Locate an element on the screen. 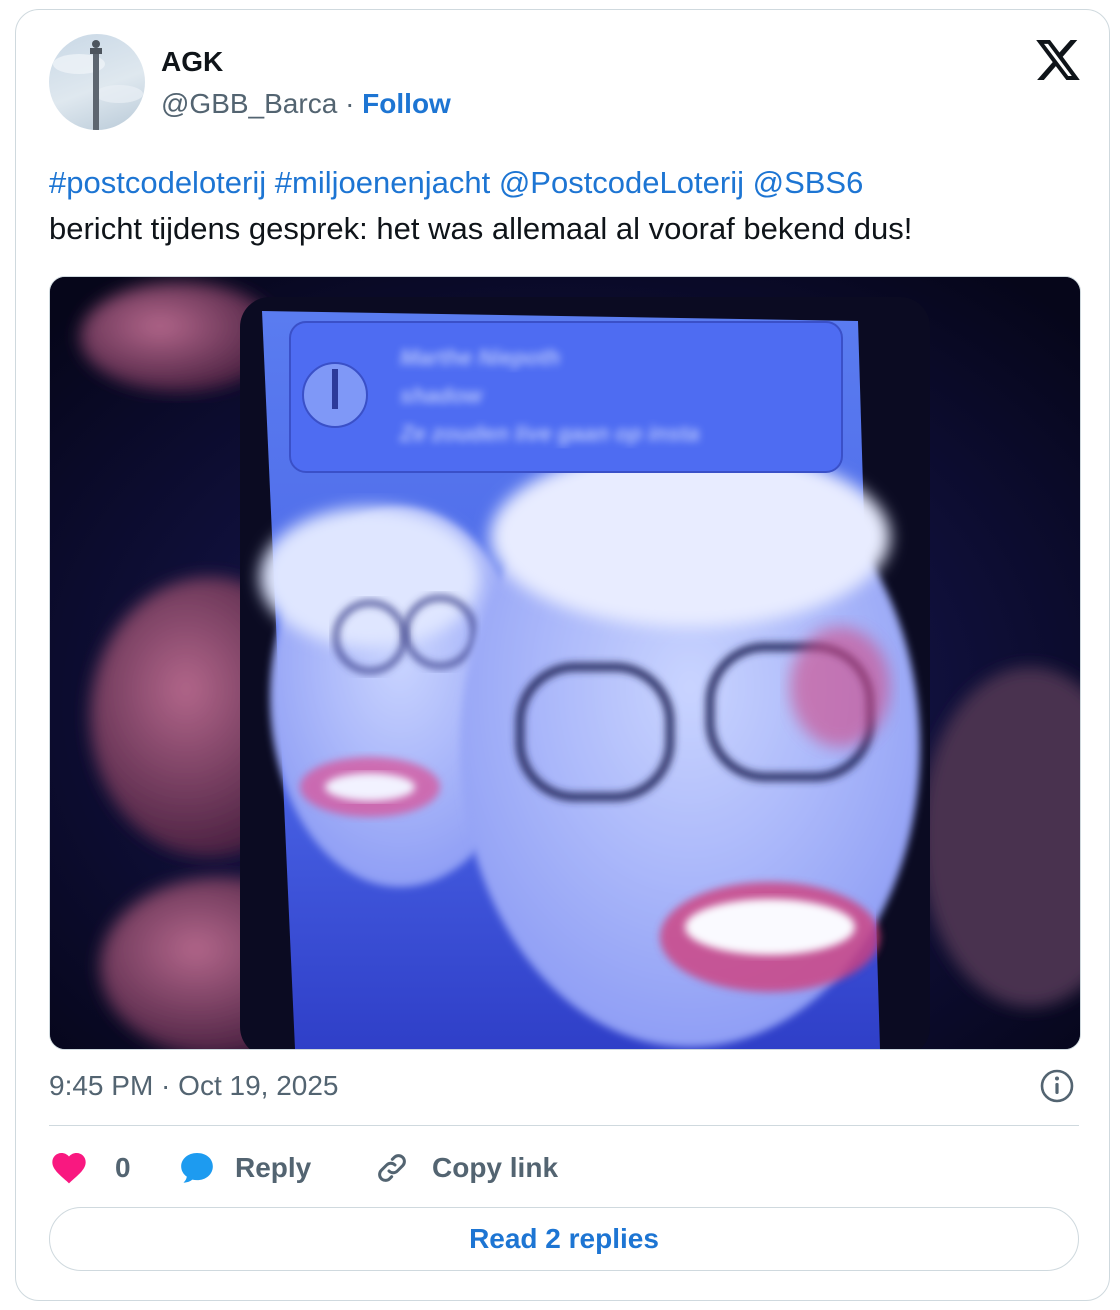  author-name: AGK is located at coordinates (192, 62).